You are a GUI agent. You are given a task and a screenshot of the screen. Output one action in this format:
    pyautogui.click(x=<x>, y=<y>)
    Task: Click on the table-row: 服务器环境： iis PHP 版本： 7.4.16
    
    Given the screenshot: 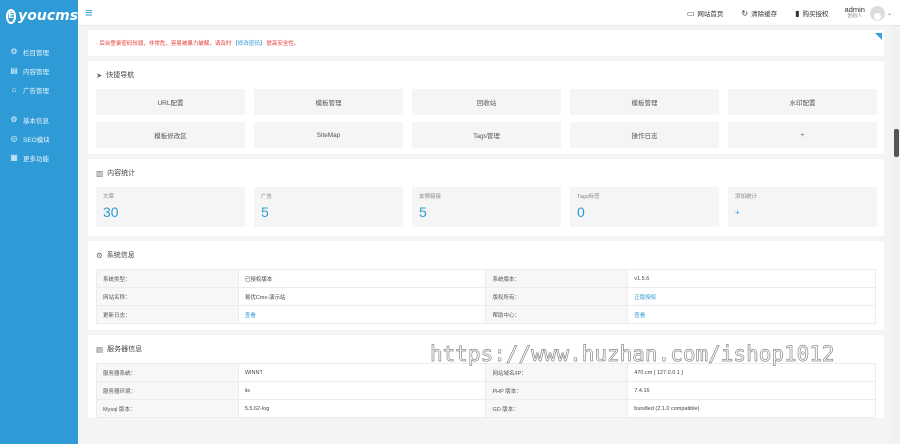 What is the action you would take?
    pyautogui.click(x=486, y=390)
    